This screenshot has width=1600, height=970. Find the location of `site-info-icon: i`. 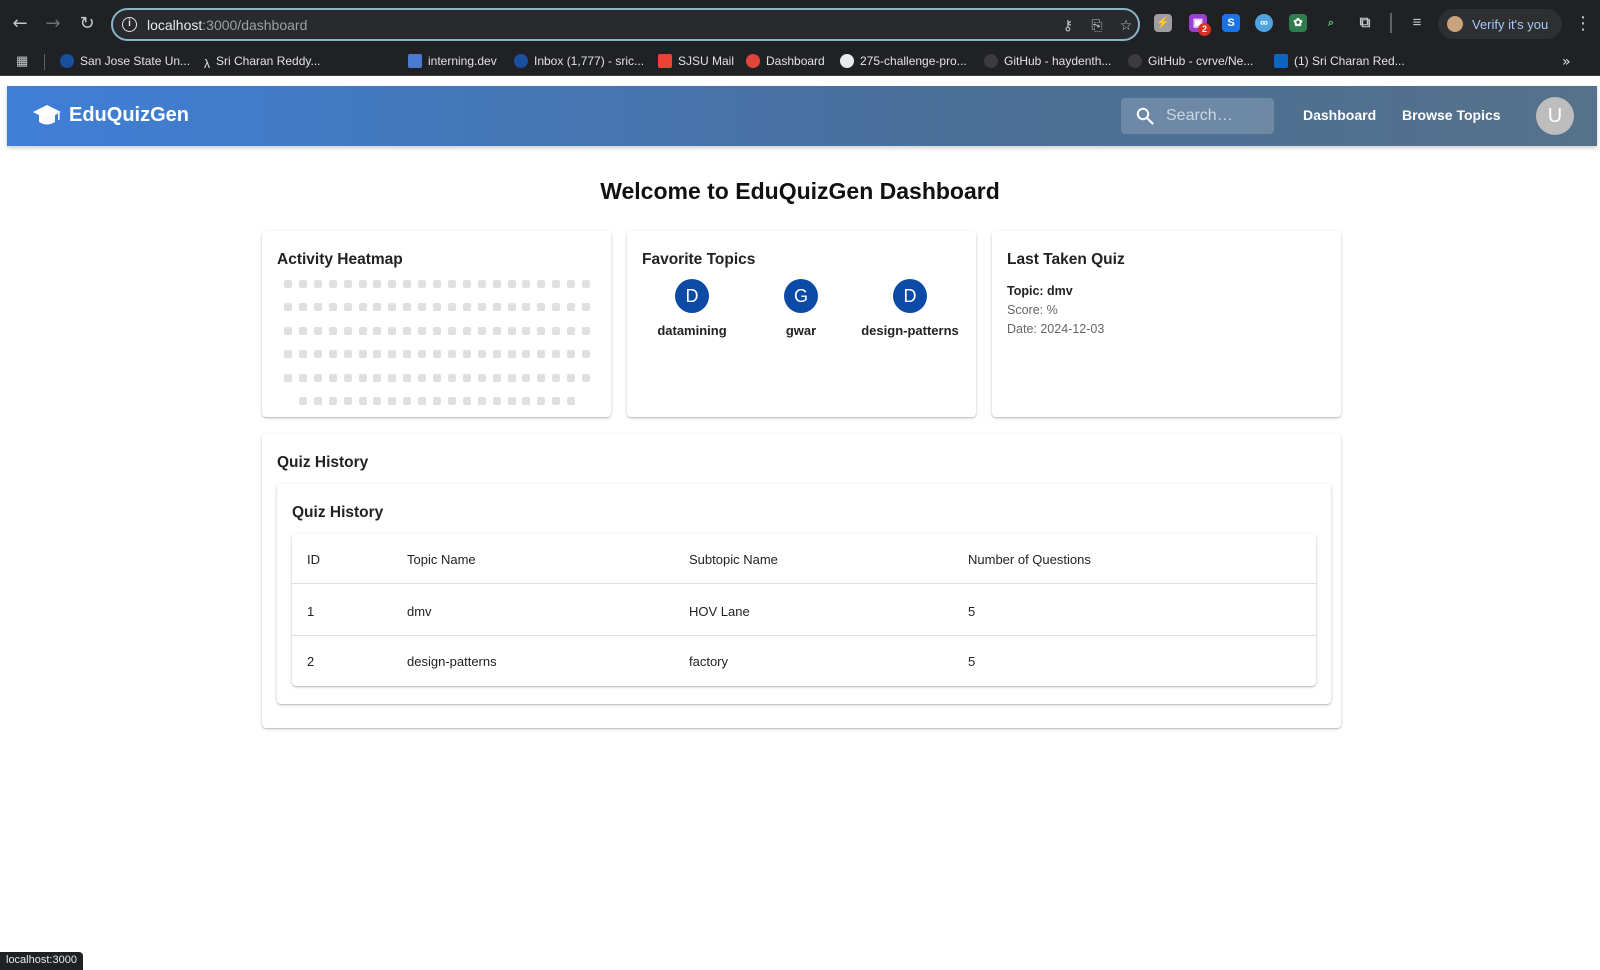

site-info-icon: i is located at coordinates (129, 24).